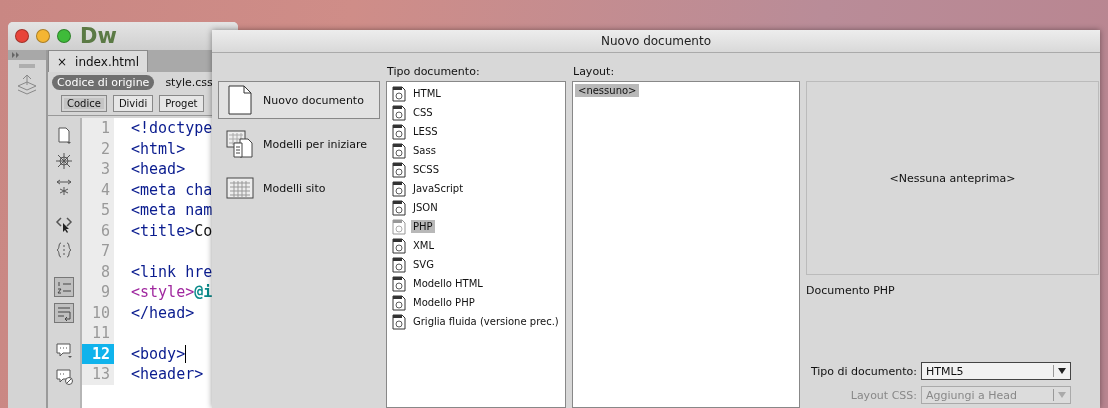 The width and height of the screenshot is (1108, 408). I want to click on view-button: Proget, so click(181, 103).